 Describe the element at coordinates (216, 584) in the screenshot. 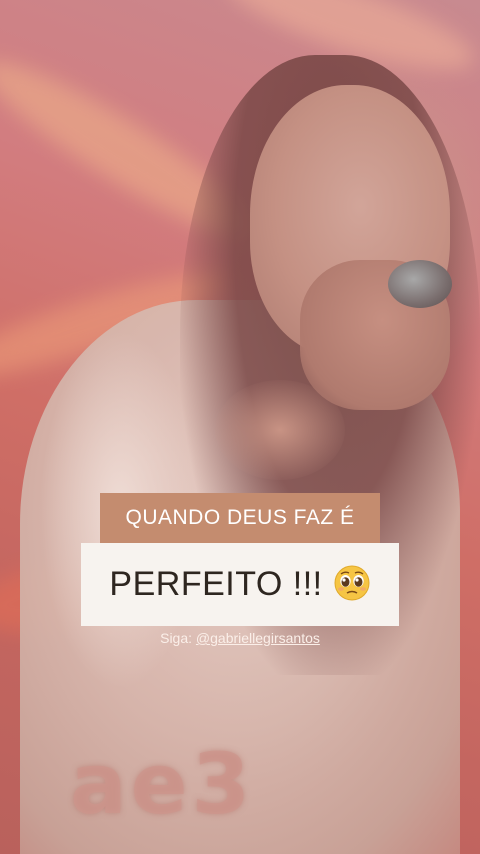

I see `caption-line-2: PERFEITO !!!` at that location.